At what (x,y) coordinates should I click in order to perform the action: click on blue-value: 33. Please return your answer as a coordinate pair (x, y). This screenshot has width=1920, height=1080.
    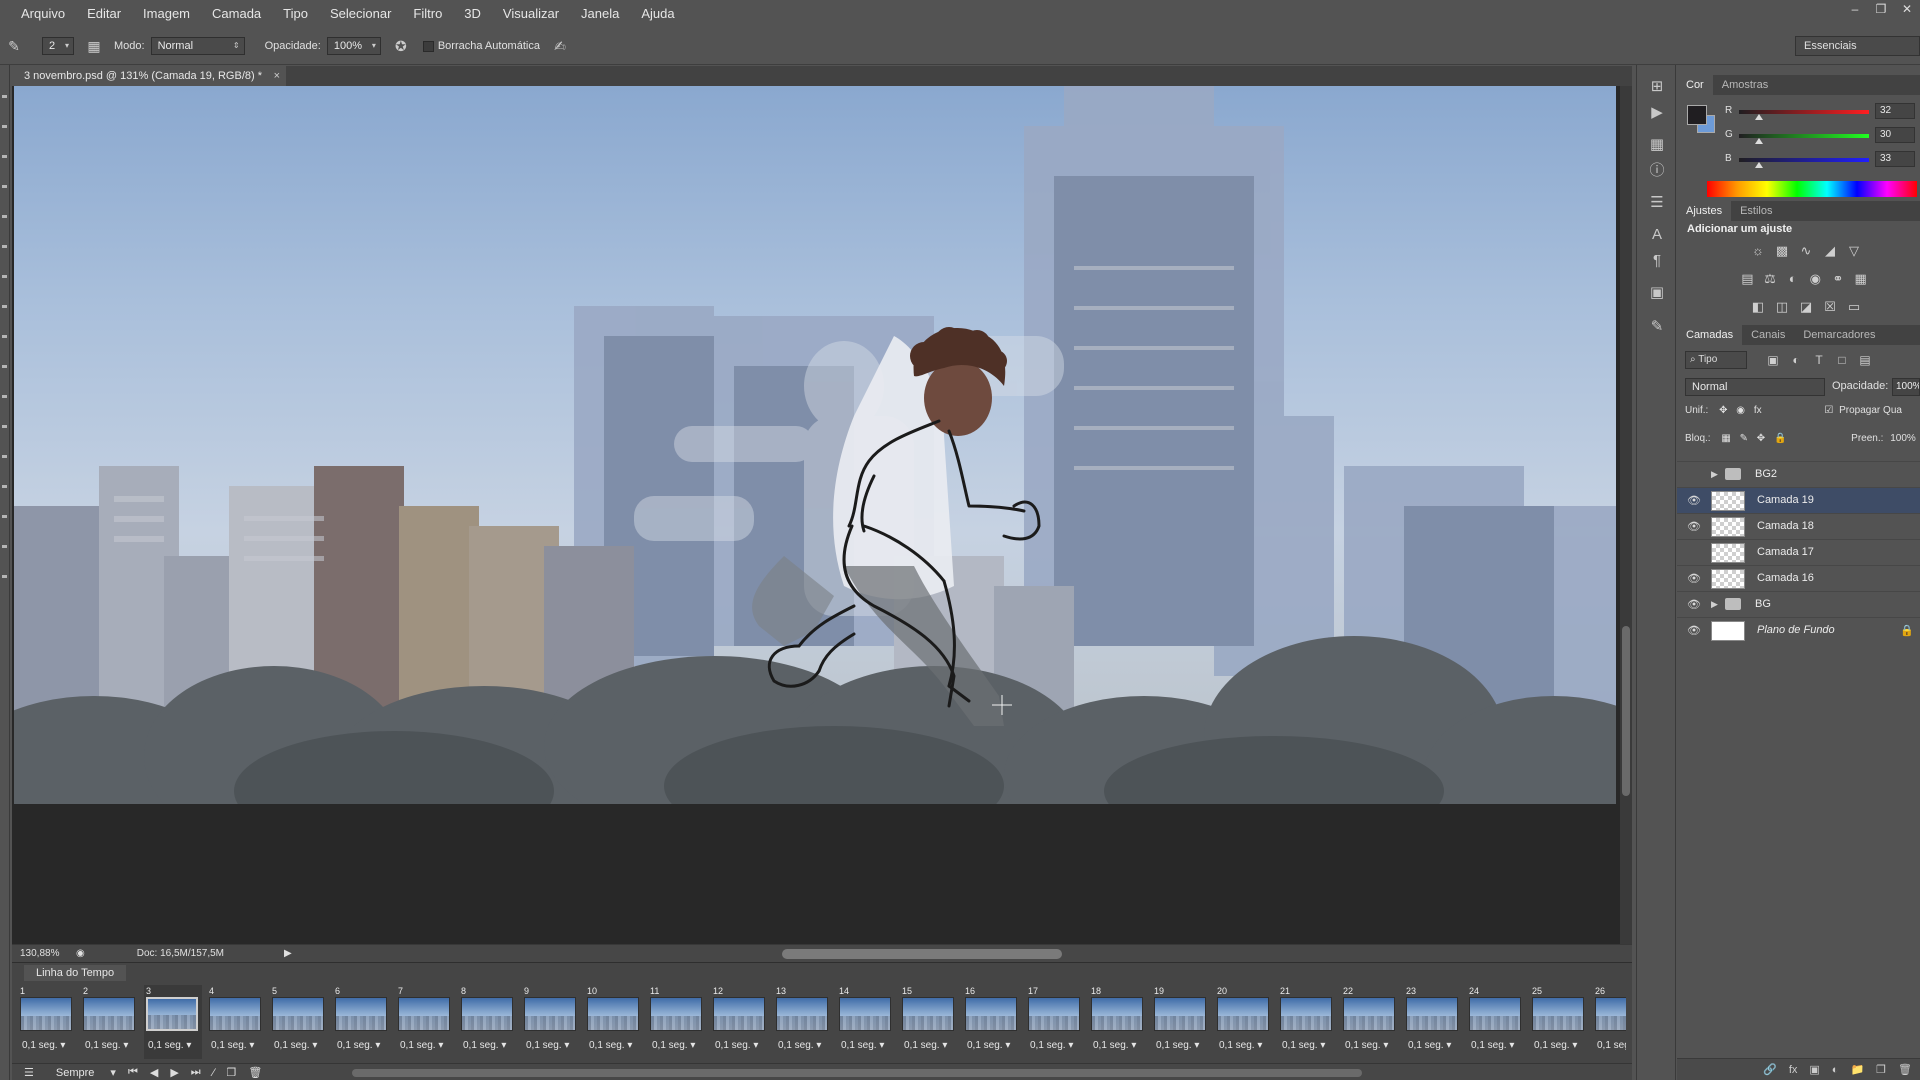
    Looking at the image, I should click on (1895, 159).